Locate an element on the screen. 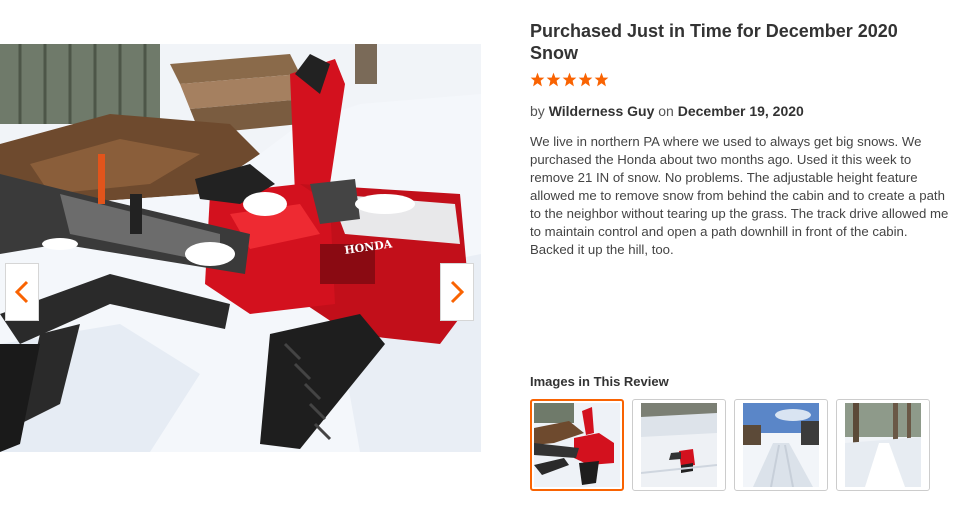 The width and height of the screenshot is (977, 512). images-heading: Images in This Review is located at coordinates (599, 381).